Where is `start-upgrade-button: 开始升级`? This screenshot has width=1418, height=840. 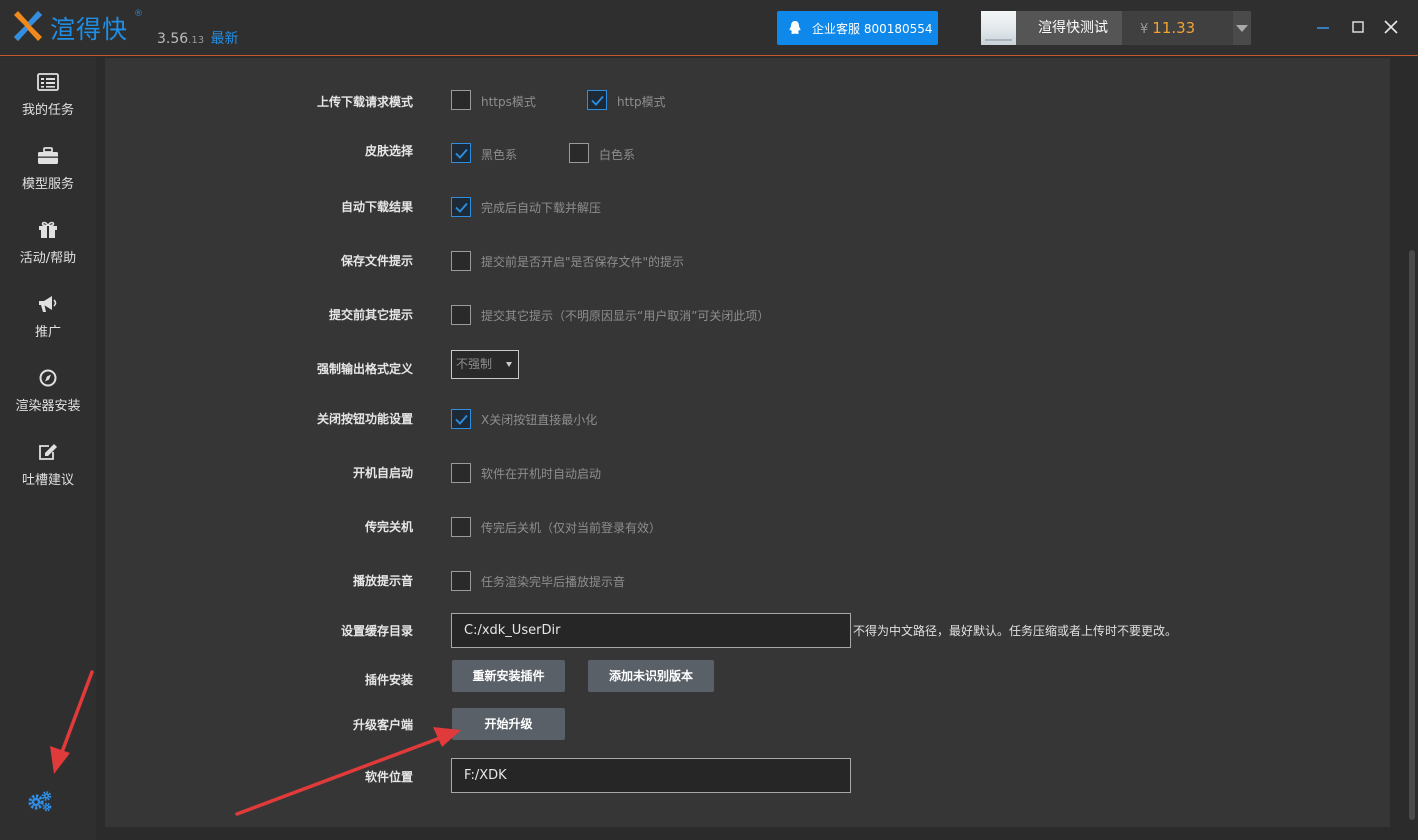 start-upgrade-button: 开始升级 is located at coordinates (508, 724).